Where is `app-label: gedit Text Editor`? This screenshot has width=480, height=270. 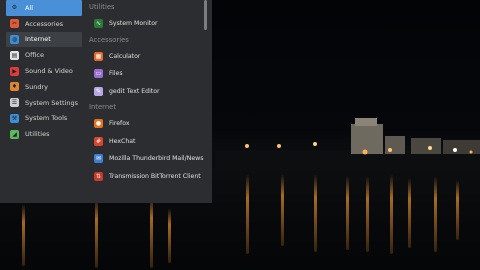
app-label: gedit Text Editor is located at coordinates (134, 91).